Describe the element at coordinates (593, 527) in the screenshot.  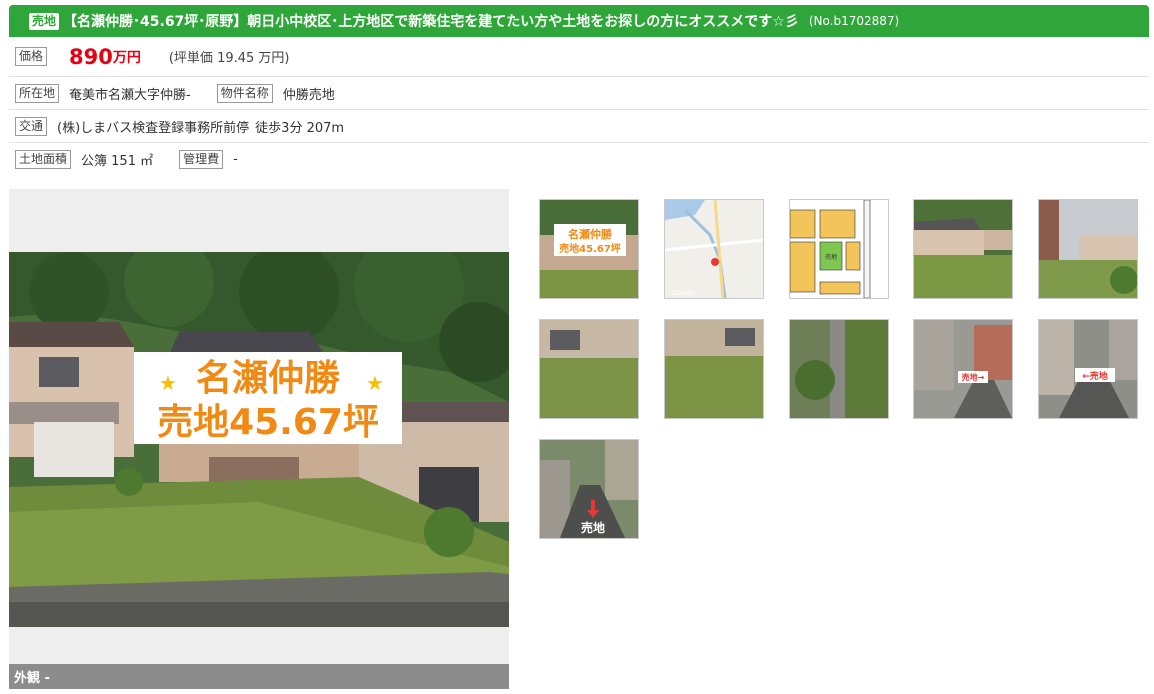
I see `thumb-label-down: 売地` at that location.